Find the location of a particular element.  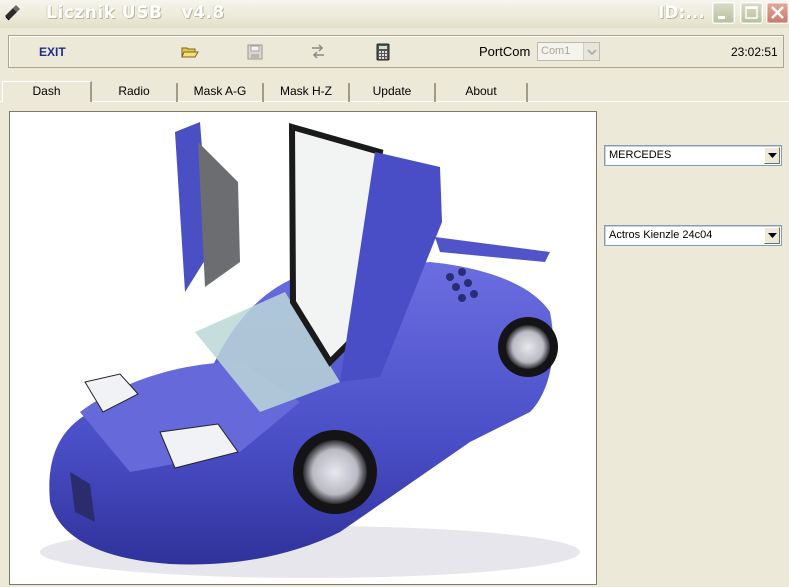

tab-mask-h-z: Mask H-Z is located at coordinates (307, 92).